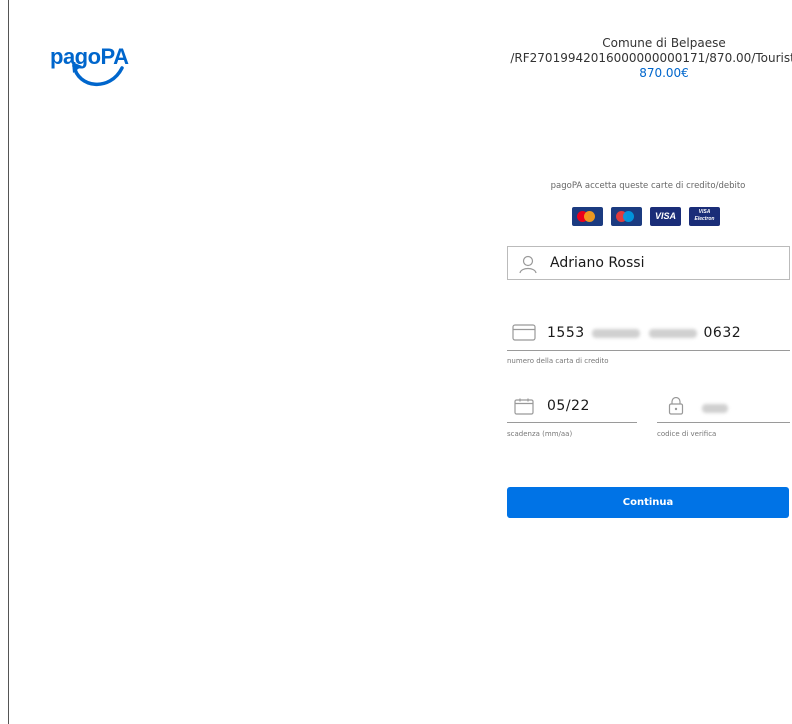 The height and width of the screenshot is (724, 792). Describe the element at coordinates (644, 333) in the screenshot. I see `card-number-field: 1553 0632` at that location.